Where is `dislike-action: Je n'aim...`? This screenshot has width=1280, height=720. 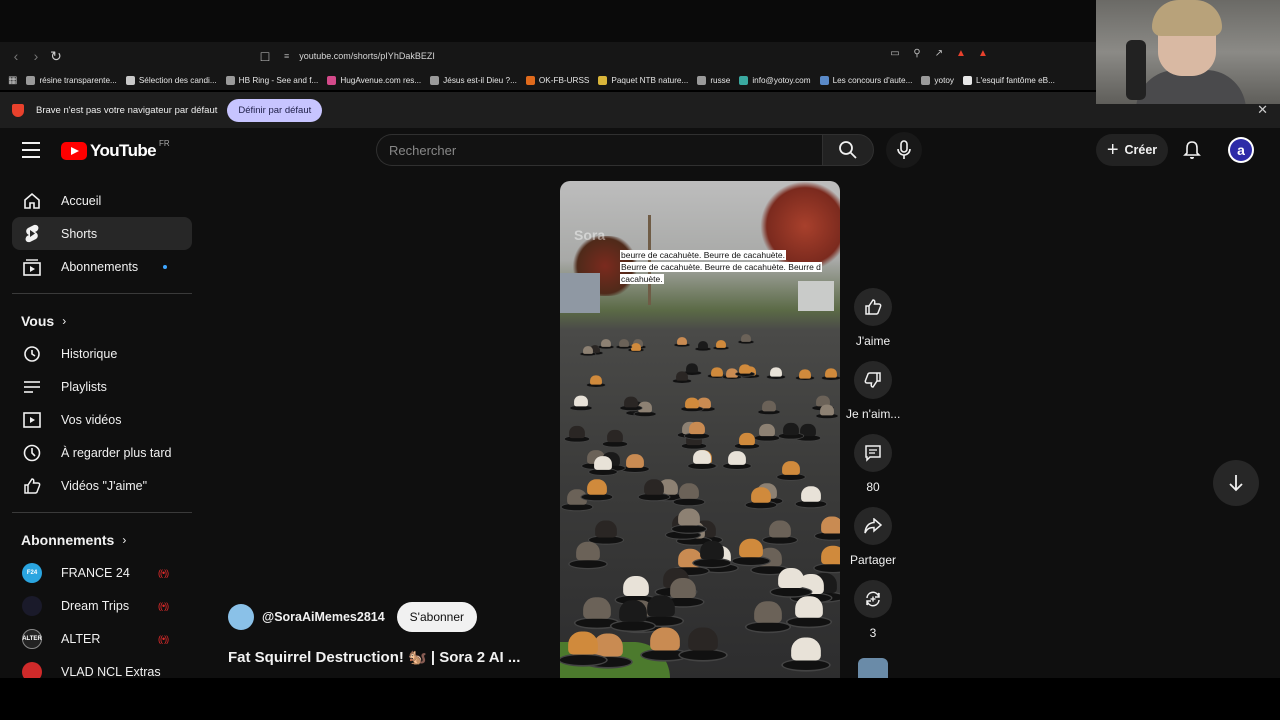 dislike-action: Je n'aim... is located at coordinates (873, 391).